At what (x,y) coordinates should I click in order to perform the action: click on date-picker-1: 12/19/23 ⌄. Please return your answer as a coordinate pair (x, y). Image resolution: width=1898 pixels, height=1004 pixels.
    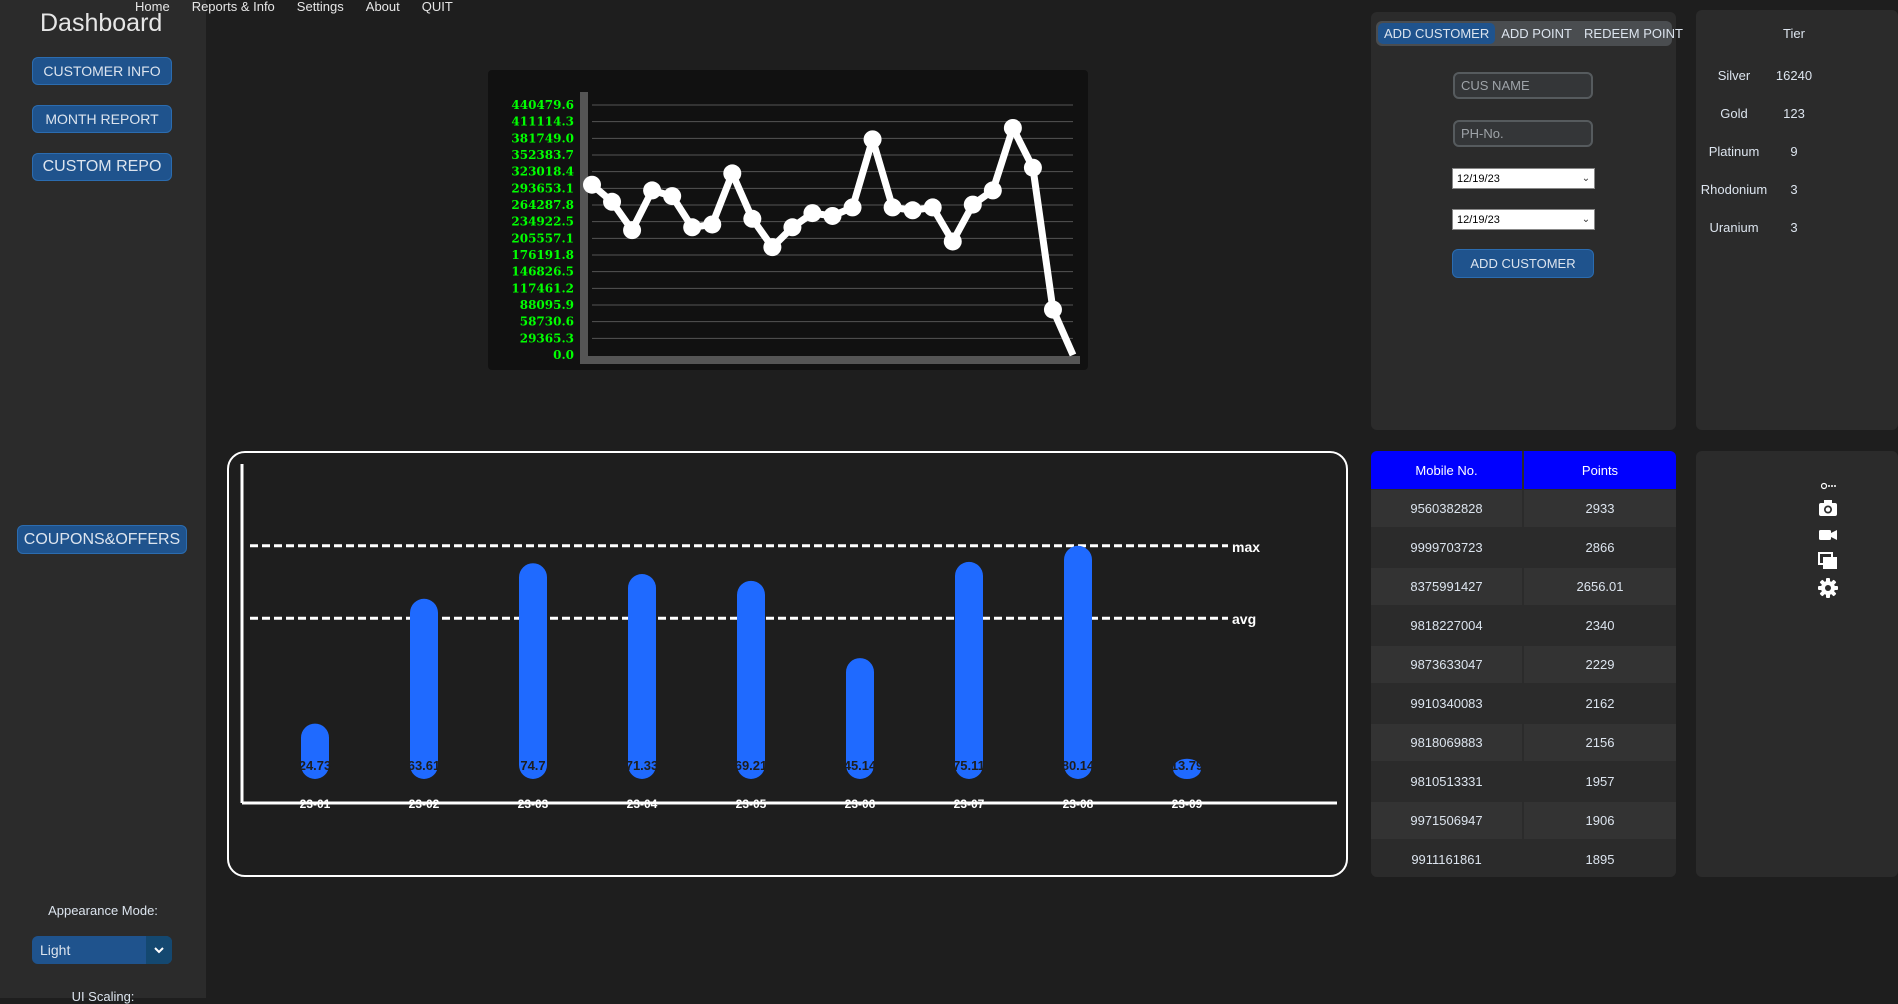
    Looking at the image, I should click on (1523, 178).